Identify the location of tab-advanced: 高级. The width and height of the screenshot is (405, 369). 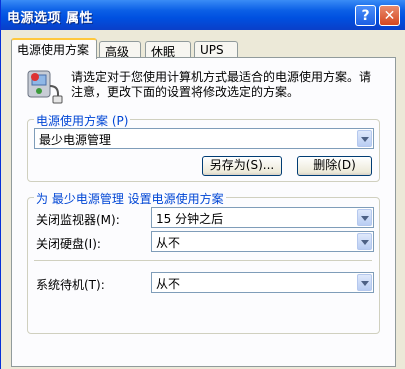
(120, 50).